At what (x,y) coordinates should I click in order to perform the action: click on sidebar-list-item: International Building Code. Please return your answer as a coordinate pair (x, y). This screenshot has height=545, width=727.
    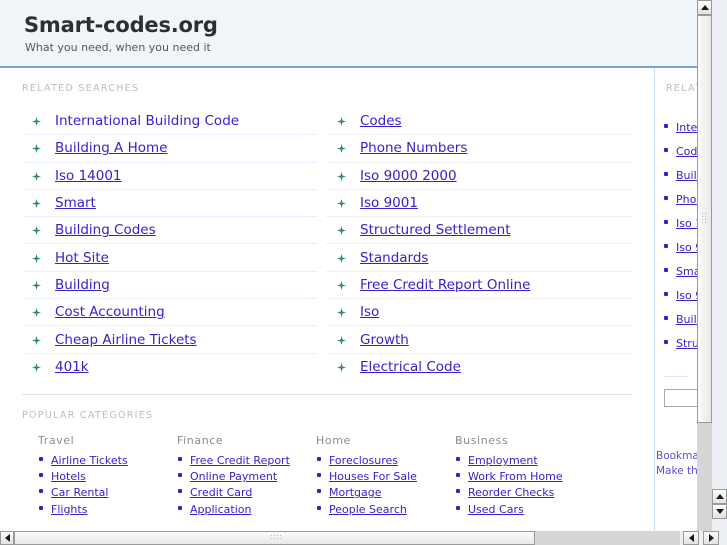
    Looking at the image, I should click on (676, 126).